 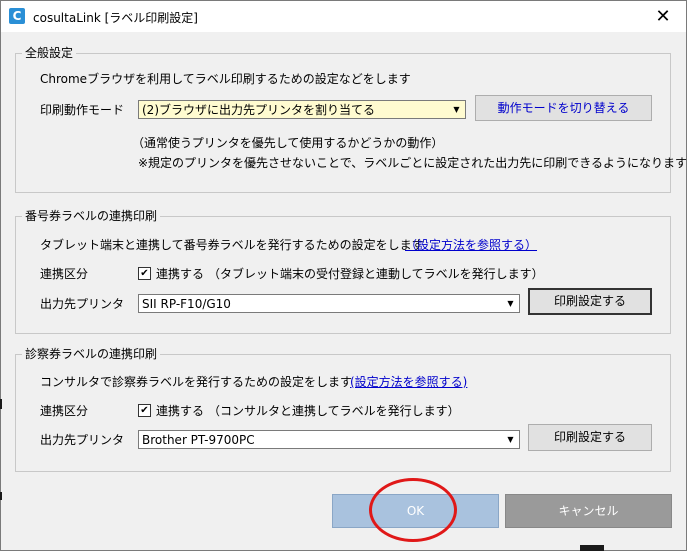 What do you see at coordinates (180, 274) in the screenshot?
I see `number-ticket-checkbox-label: 連携する` at bounding box center [180, 274].